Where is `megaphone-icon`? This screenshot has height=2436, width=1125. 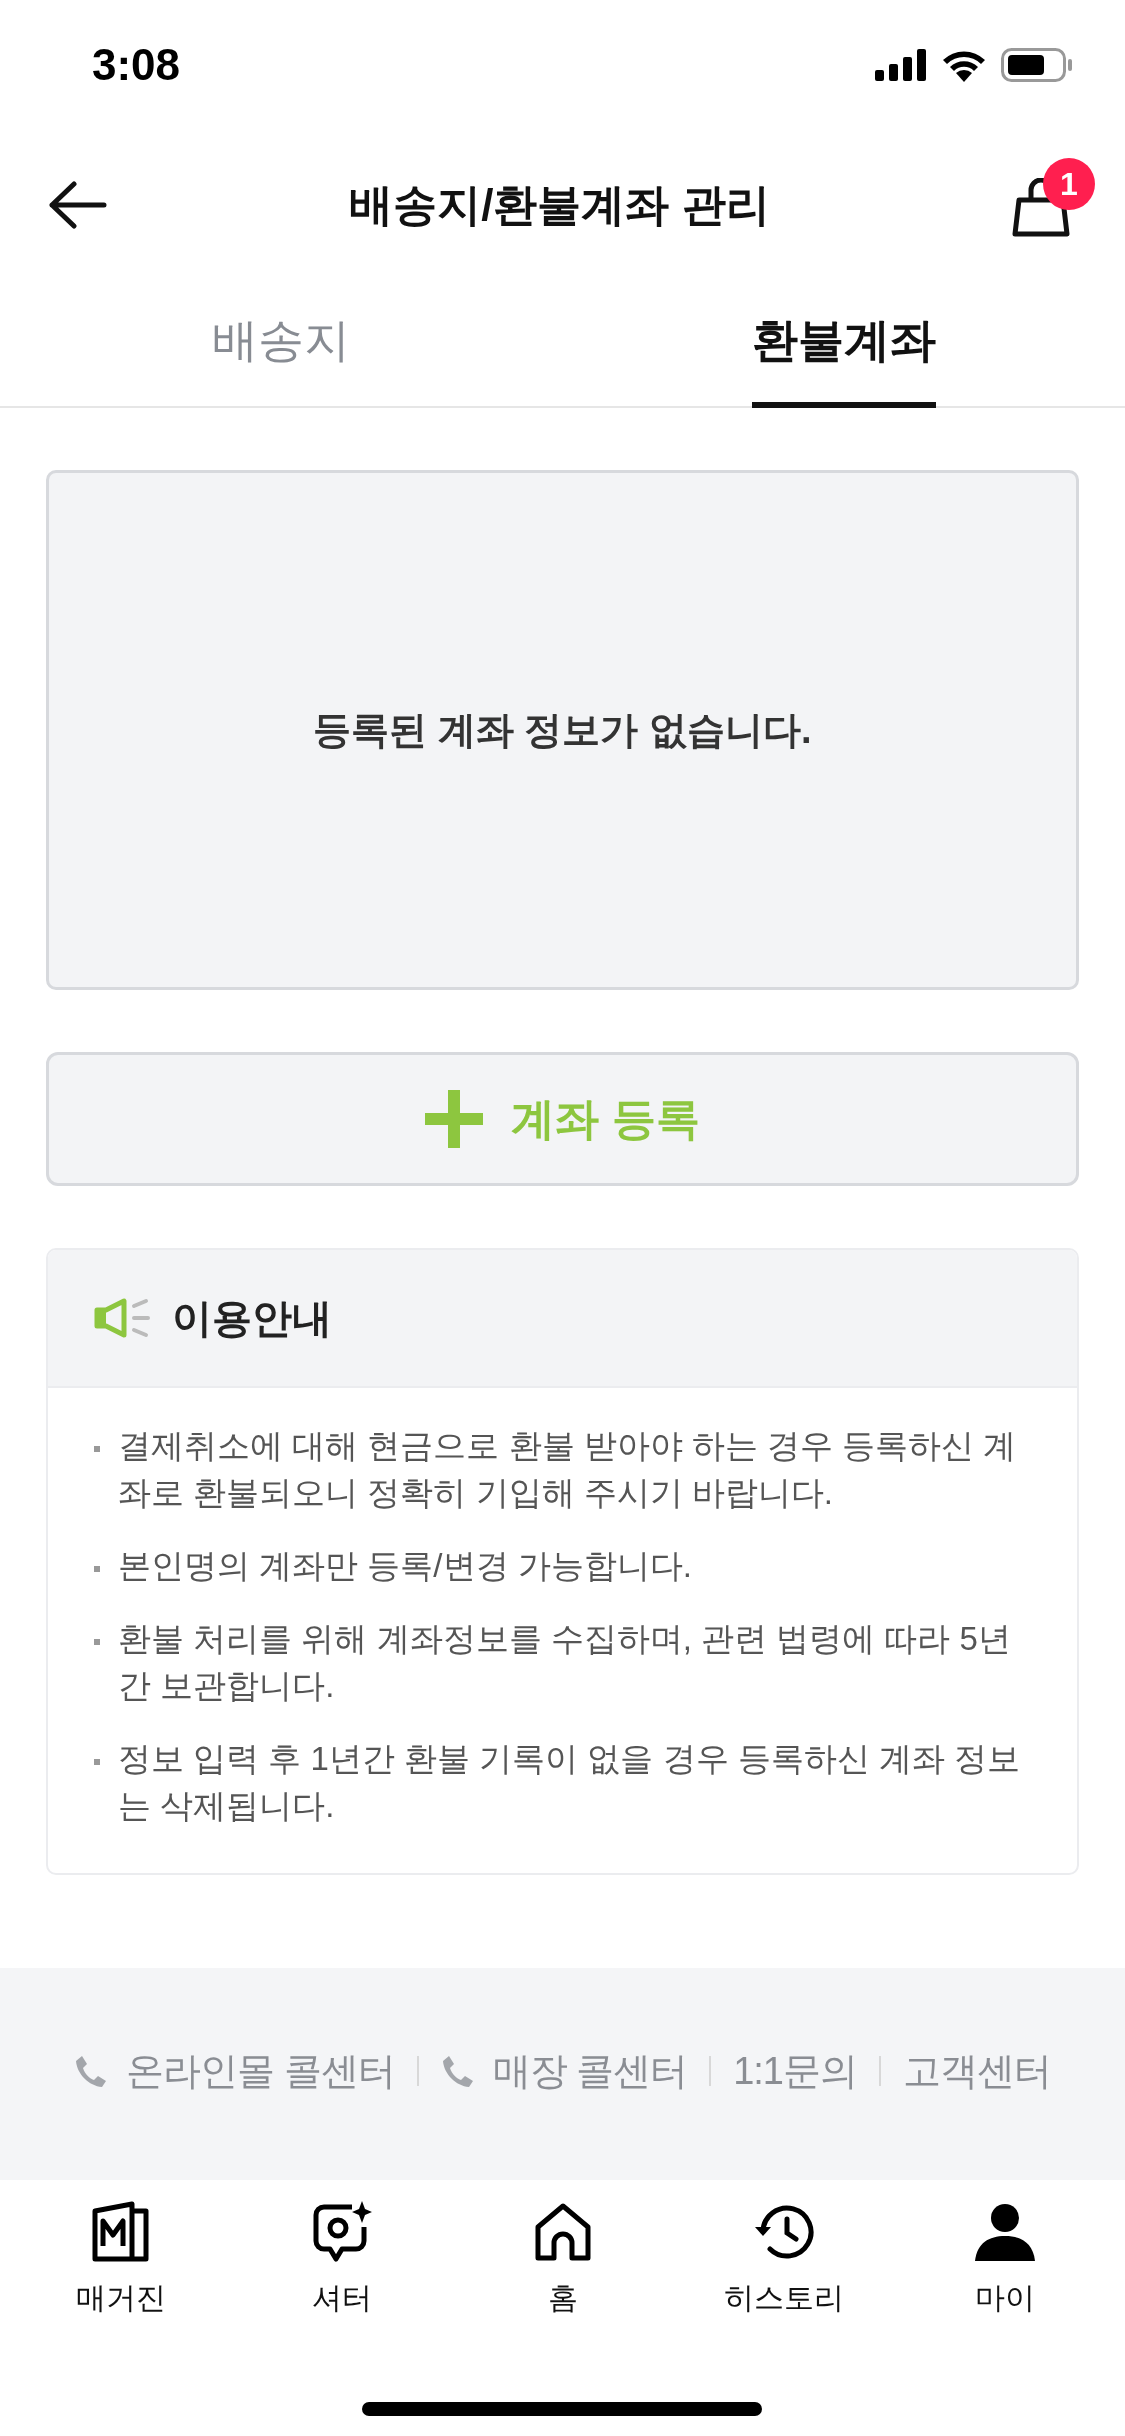 megaphone-icon is located at coordinates (122, 1318).